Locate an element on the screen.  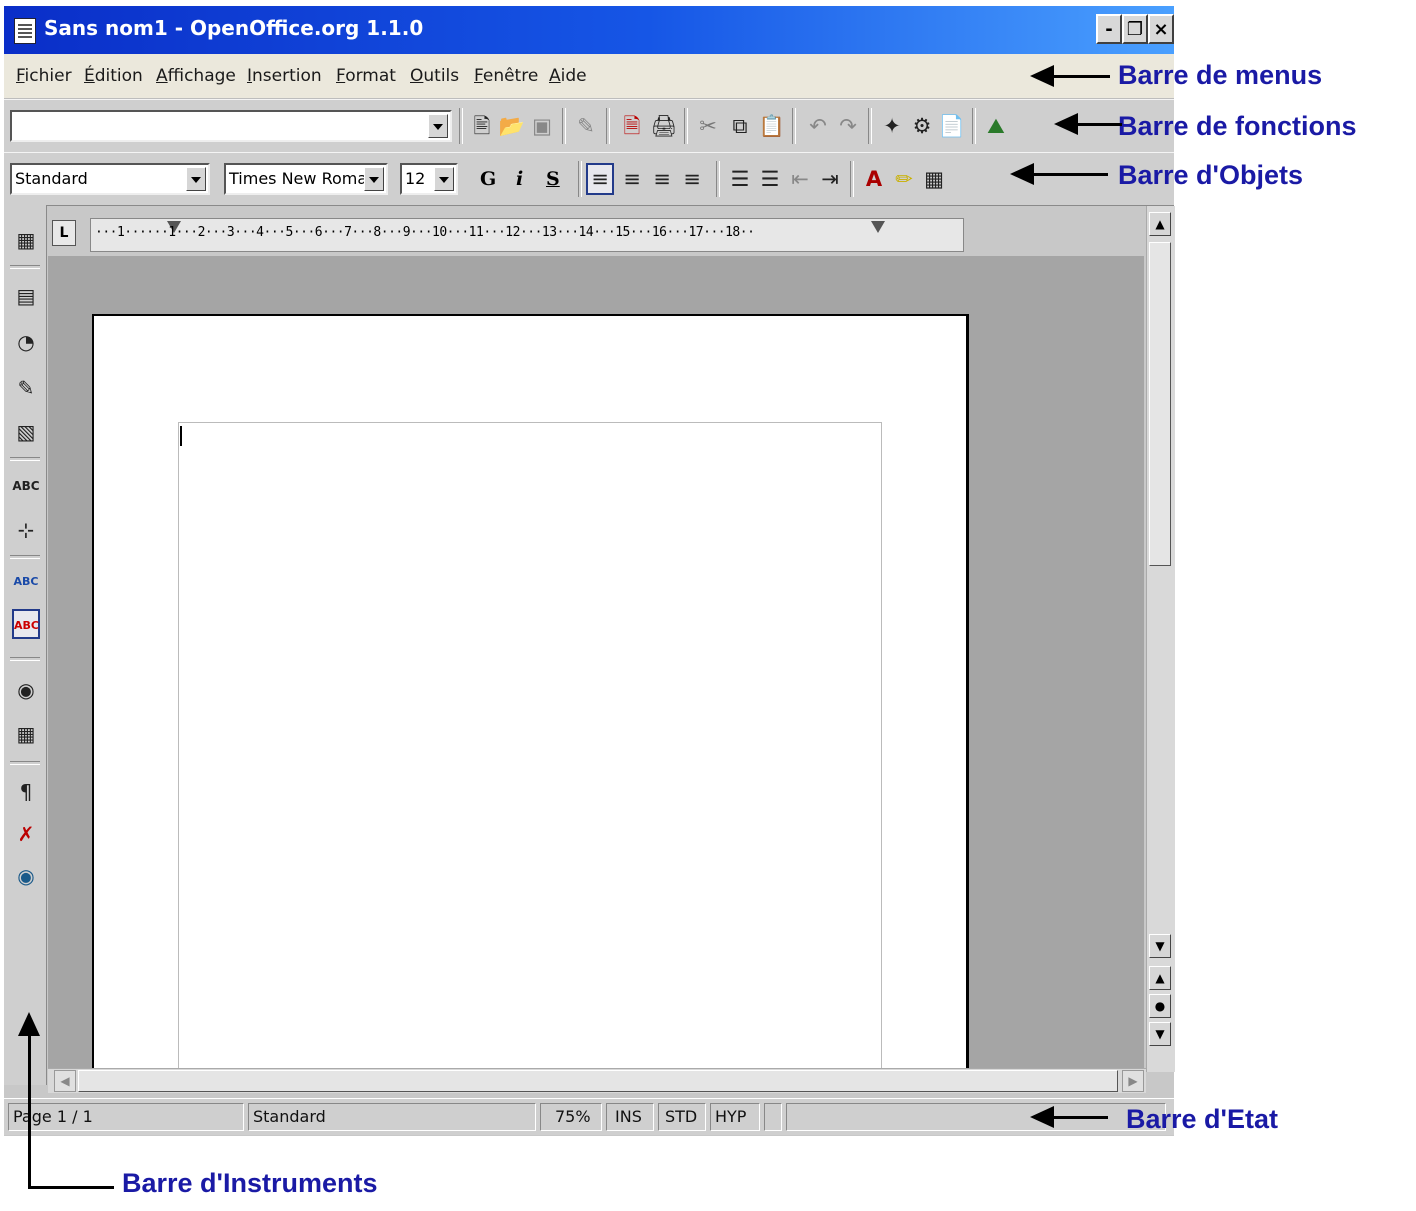
form-fields-icon: ▧ is located at coordinates (26, 432).